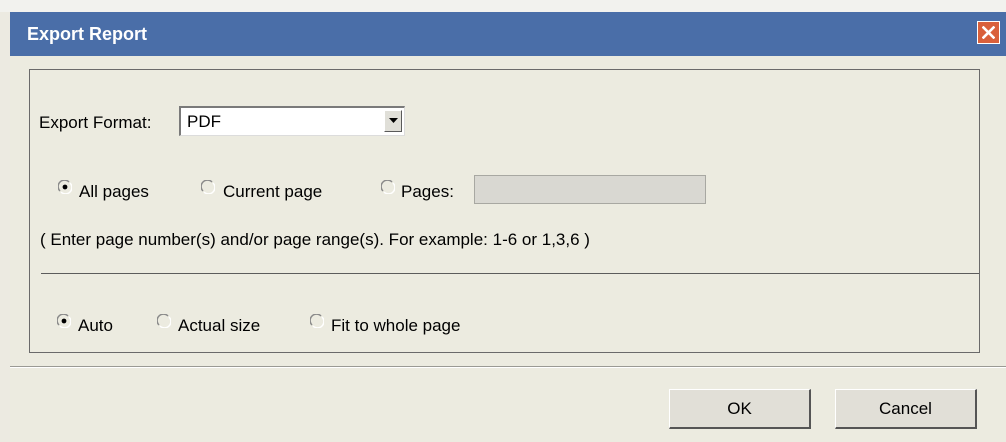  Describe the element at coordinates (740, 409) in the screenshot. I see `ok-button: OK` at that location.